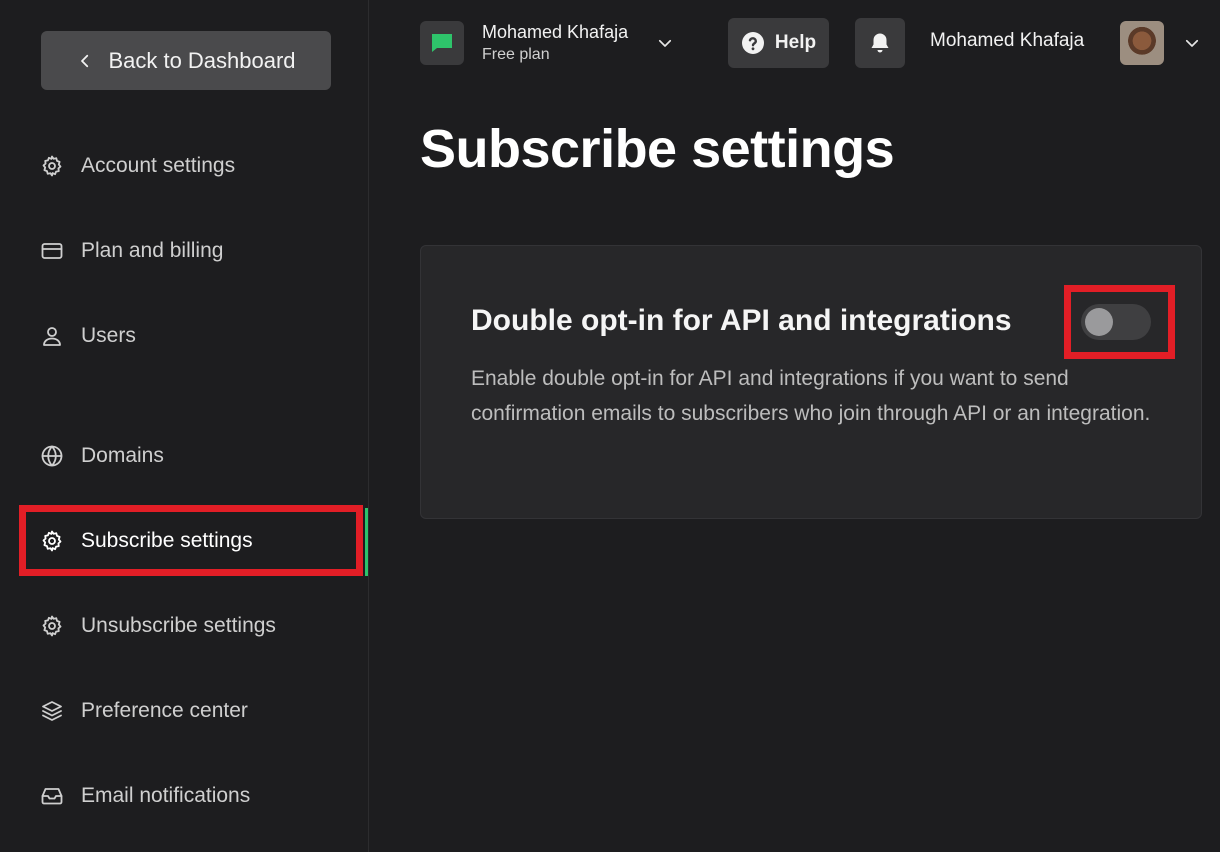 This screenshot has height=852, width=1220. I want to click on globe-icon, so click(52, 456).